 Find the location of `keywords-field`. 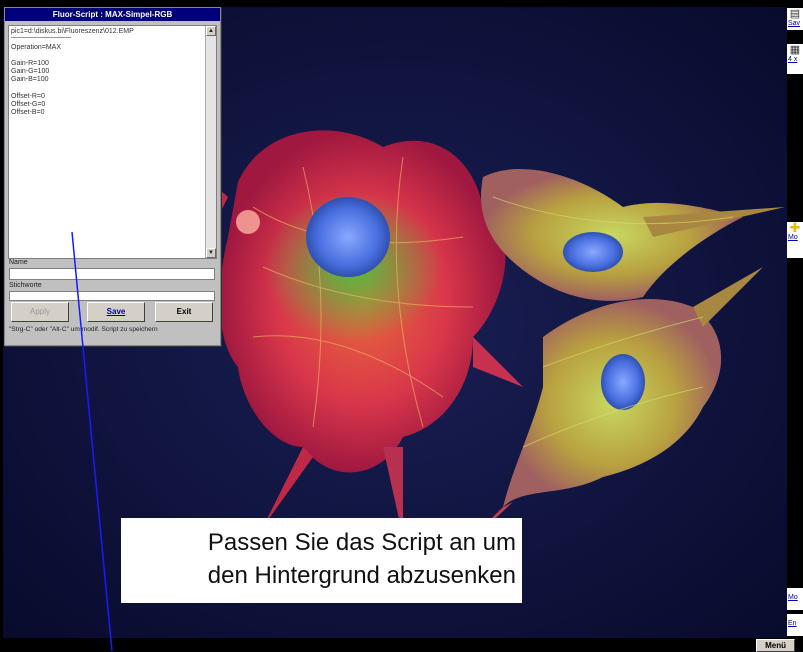

keywords-field is located at coordinates (112, 296).